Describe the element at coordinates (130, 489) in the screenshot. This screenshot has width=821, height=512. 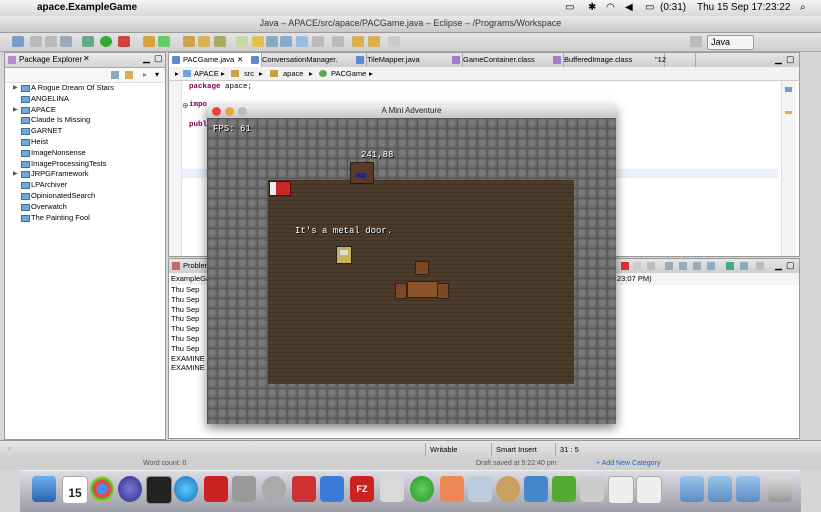
I see `eclipse-icon` at that location.